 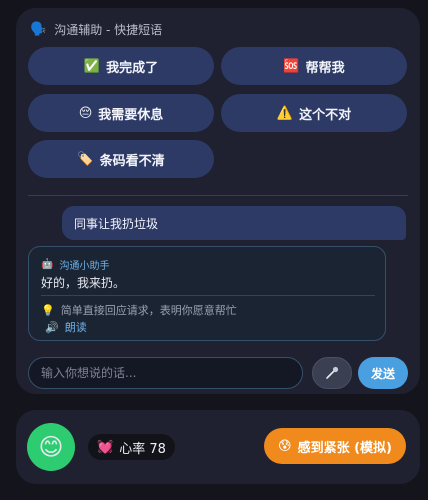 I want to click on send-label: 发送, so click(x=382, y=373).